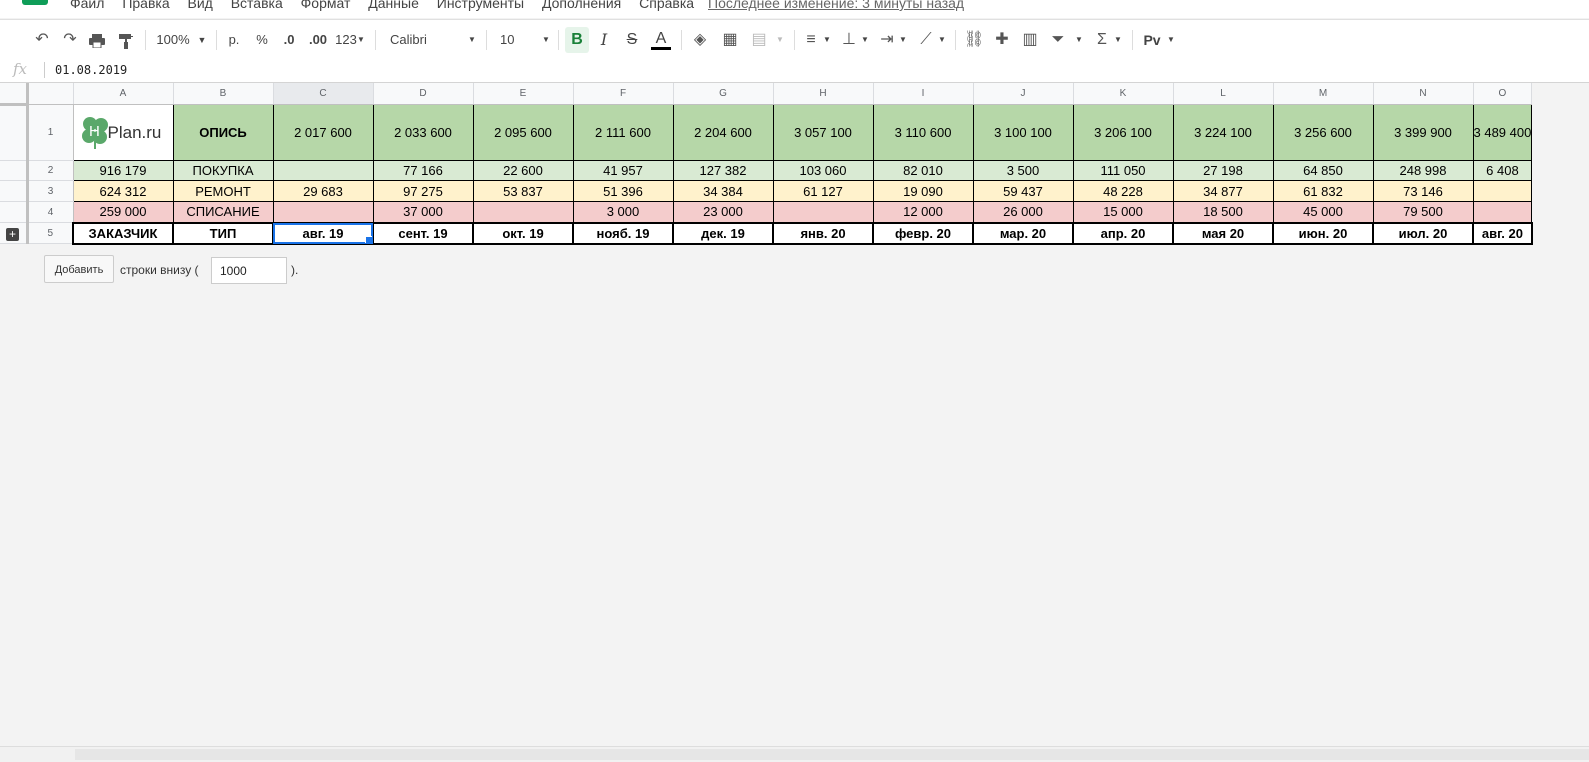  What do you see at coordinates (1423, 94) in the screenshot?
I see `column-header-n: N` at bounding box center [1423, 94].